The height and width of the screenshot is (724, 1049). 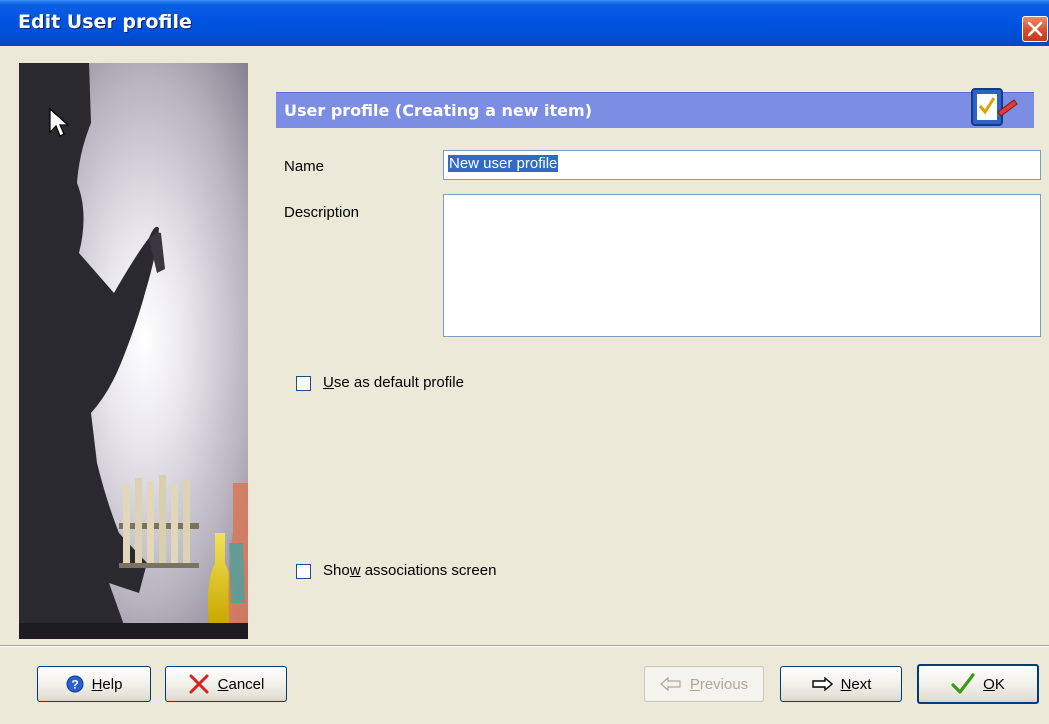 What do you see at coordinates (822, 684) in the screenshot?
I see `arrow-right-icon` at bounding box center [822, 684].